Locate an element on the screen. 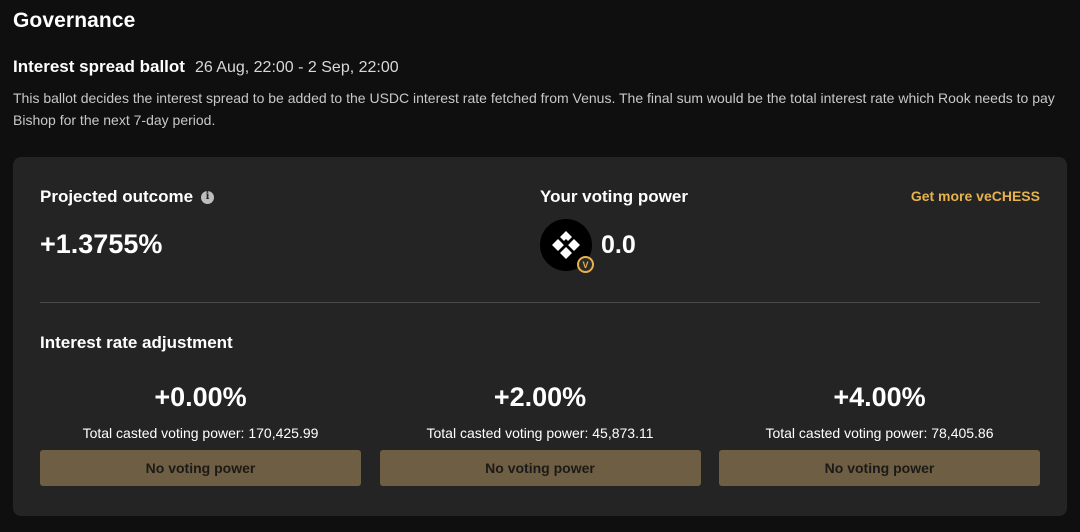 This screenshot has width=1080, height=532. projected-outcome-label-row: Projected outcome i is located at coordinates (127, 197).